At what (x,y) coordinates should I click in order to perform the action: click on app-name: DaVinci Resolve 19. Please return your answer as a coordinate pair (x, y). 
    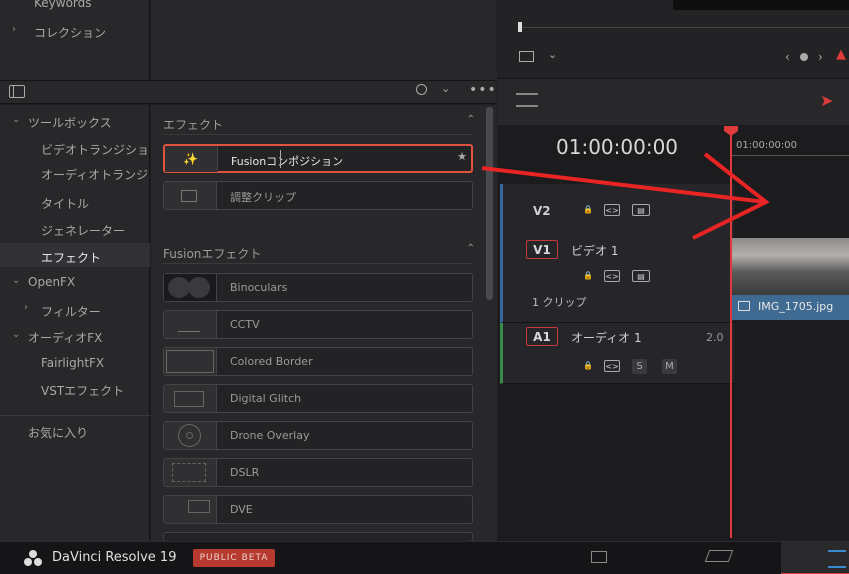
    Looking at the image, I should click on (114, 557).